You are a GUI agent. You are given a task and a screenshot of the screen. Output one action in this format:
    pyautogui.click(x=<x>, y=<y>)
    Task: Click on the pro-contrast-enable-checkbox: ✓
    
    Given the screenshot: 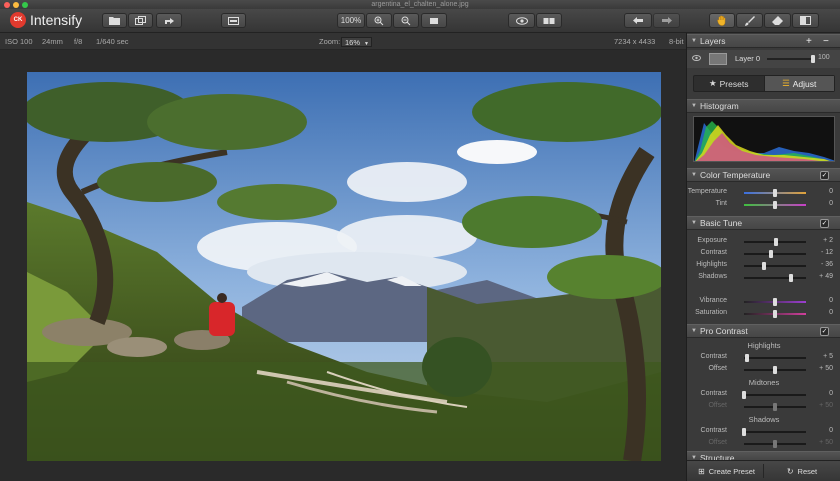 What is the action you would take?
    pyautogui.click(x=824, y=331)
    